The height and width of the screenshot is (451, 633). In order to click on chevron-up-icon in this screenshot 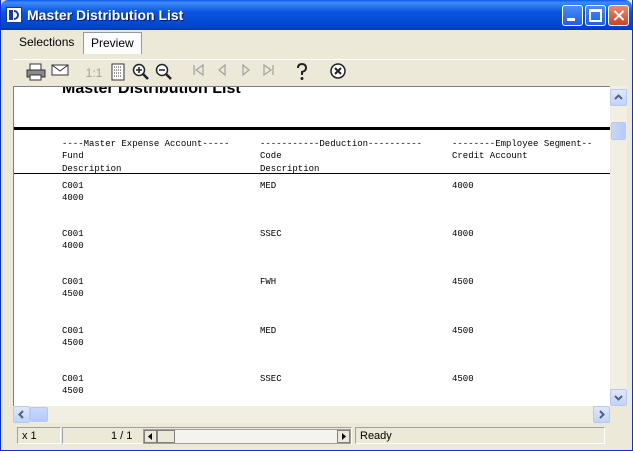, I will do `click(618, 97)`.